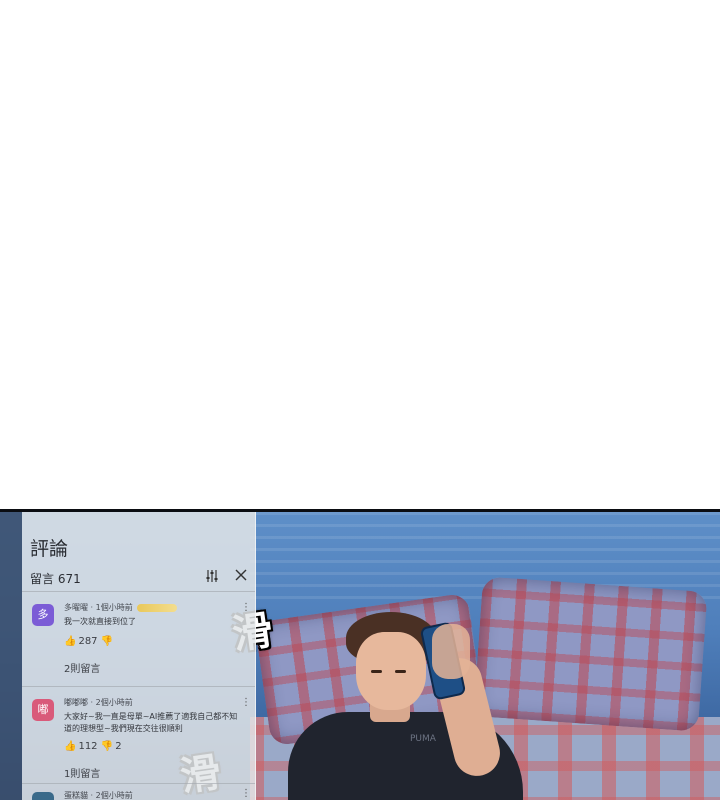  What do you see at coordinates (118, 746) in the screenshot?
I see `dislike-count: 2` at bounding box center [118, 746].